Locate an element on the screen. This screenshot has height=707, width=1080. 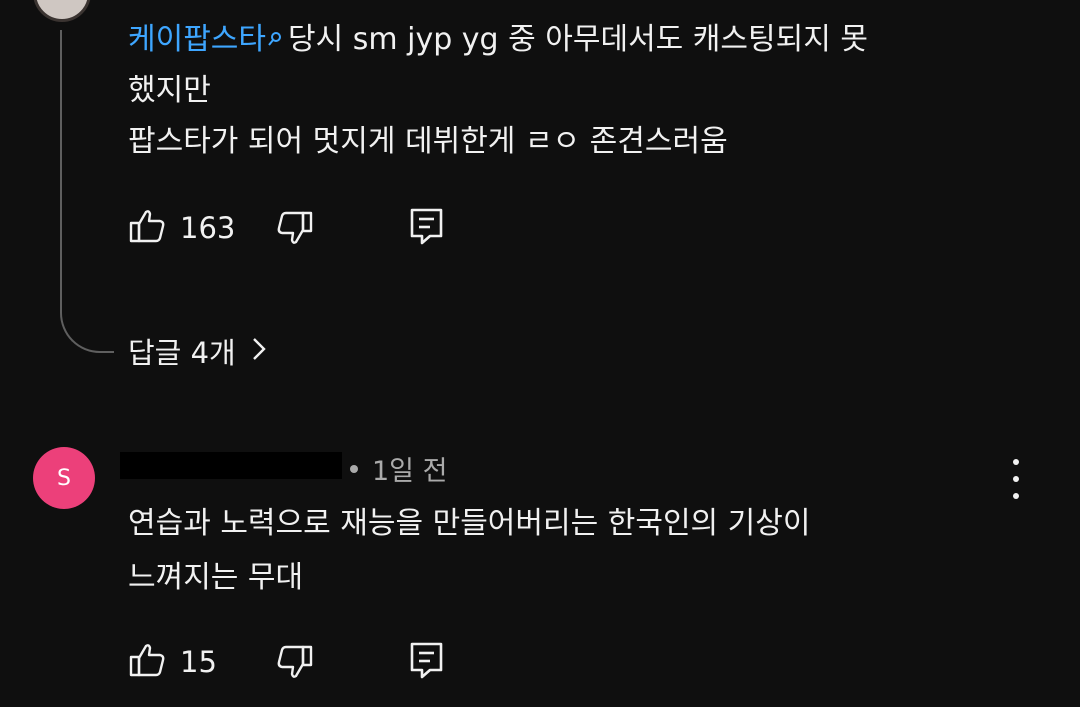
avatar-letter: S is located at coordinates (64, 478).